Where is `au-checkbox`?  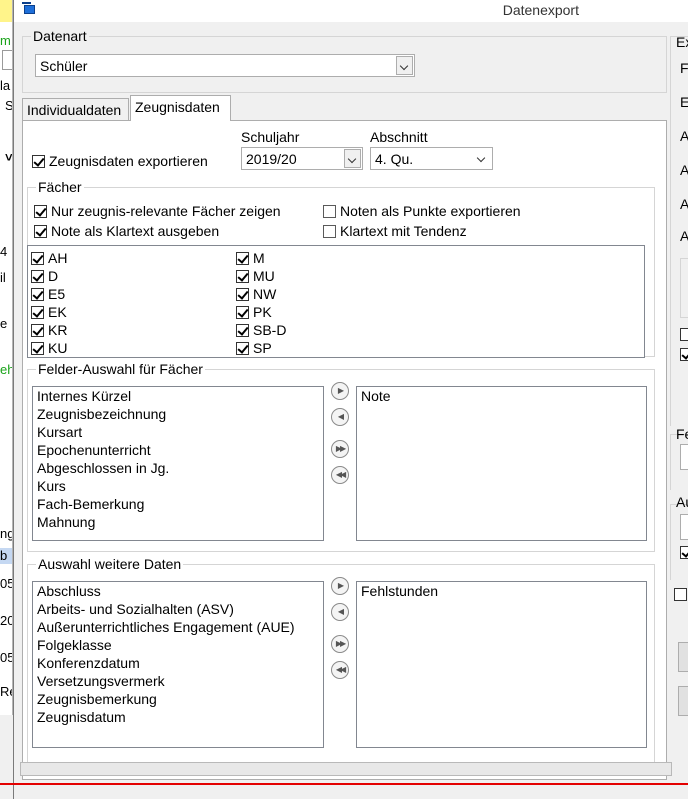
au-checkbox is located at coordinates (684, 552).